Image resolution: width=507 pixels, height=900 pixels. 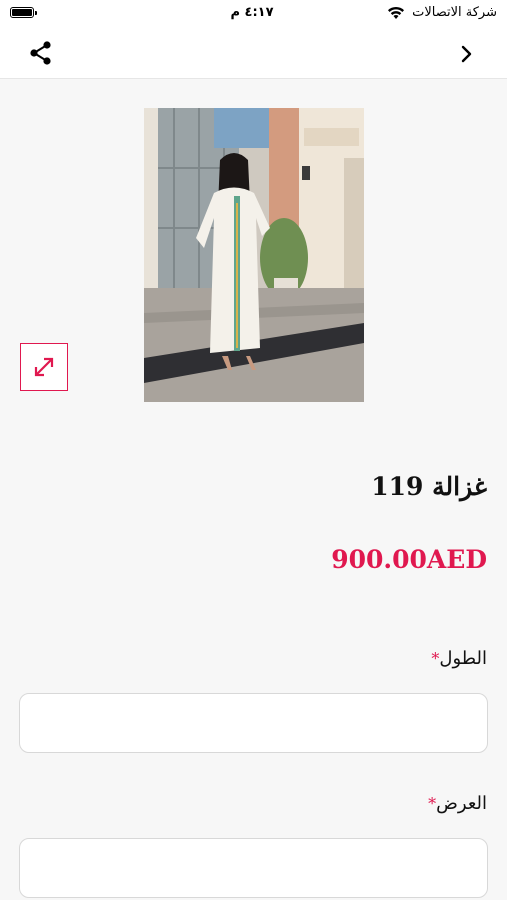 I want to click on wifi-icon, so click(x=396, y=12).